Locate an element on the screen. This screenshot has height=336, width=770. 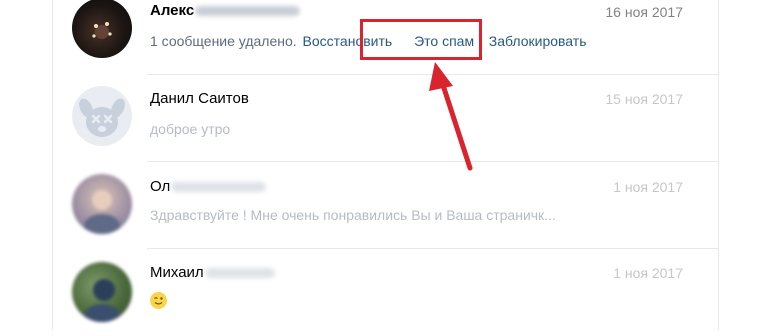
winking-smiley-emoji-icon is located at coordinates (158, 300).